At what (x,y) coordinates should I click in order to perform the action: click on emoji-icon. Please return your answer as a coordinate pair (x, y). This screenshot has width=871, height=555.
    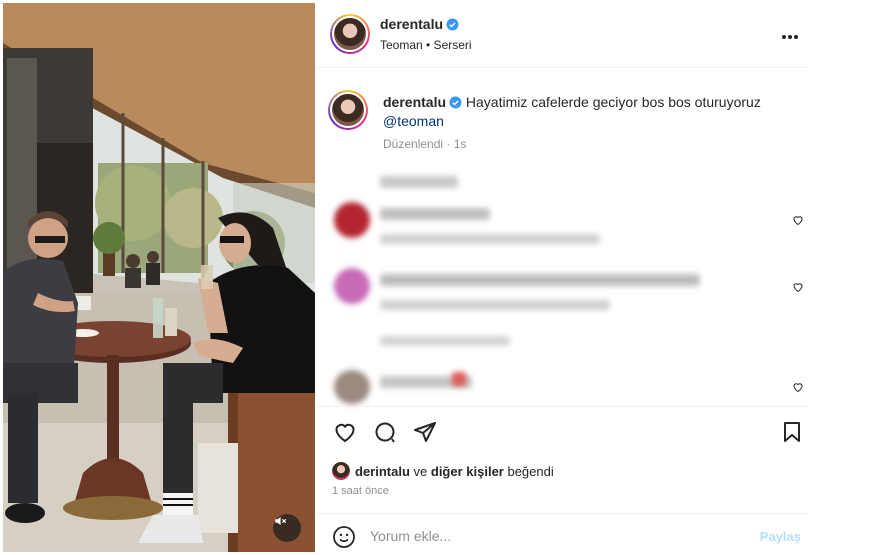
    Looking at the image, I should click on (344, 537).